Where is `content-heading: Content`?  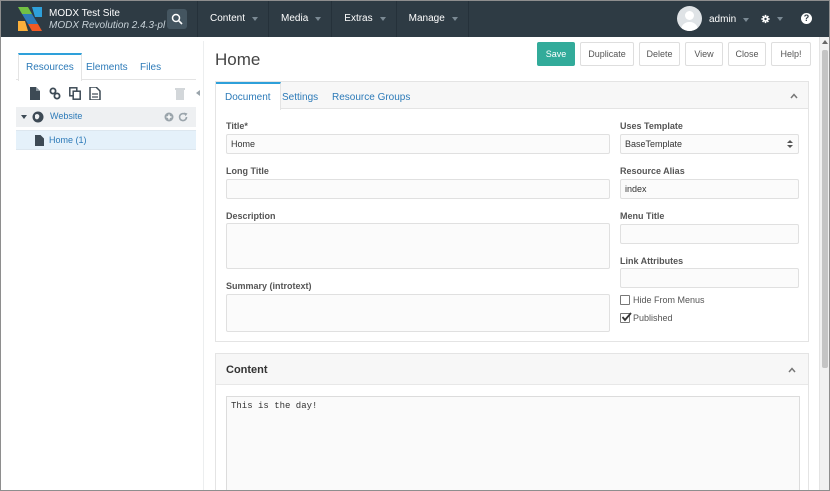 content-heading: Content is located at coordinates (247, 370).